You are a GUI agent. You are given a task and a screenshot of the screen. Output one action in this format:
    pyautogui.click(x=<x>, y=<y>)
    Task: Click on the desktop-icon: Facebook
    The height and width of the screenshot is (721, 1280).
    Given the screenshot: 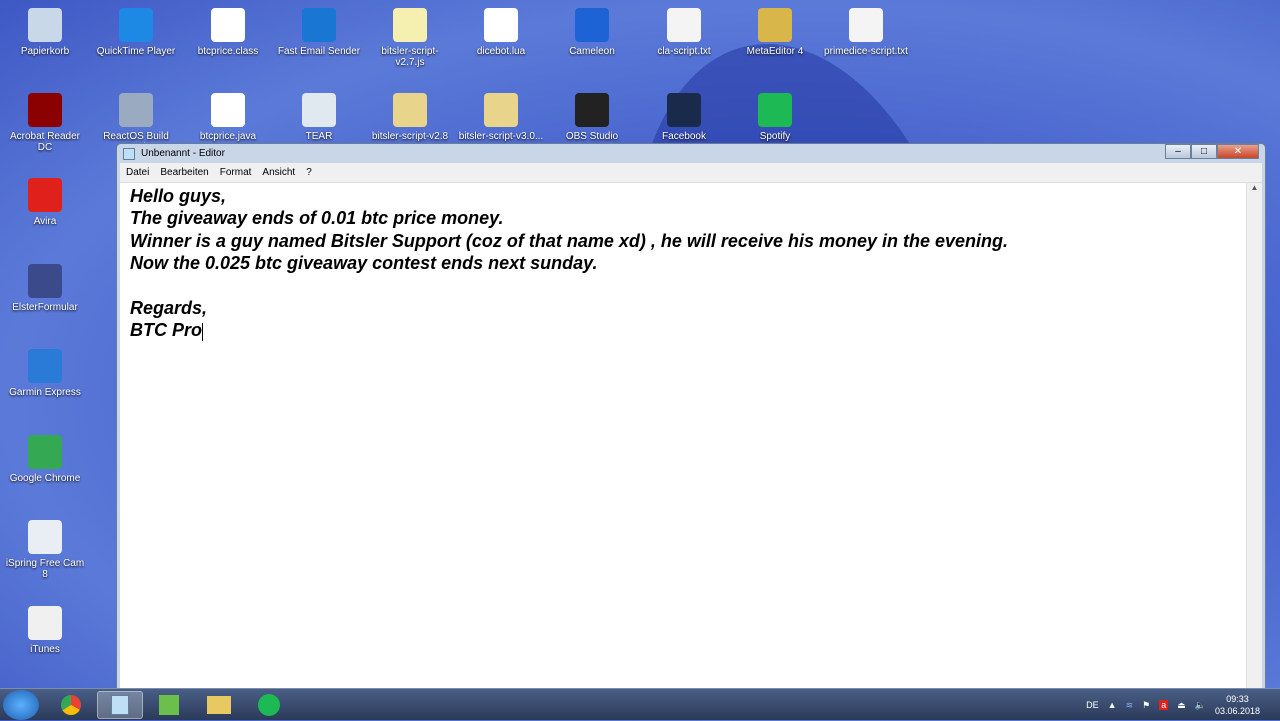 What is the action you would take?
    pyautogui.click(x=684, y=117)
    